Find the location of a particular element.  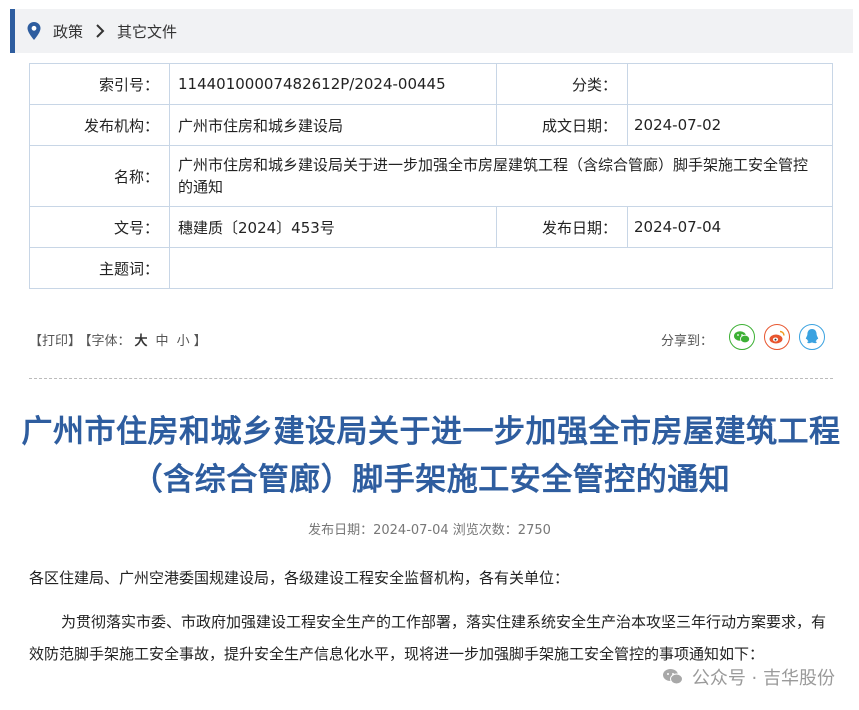

breadcrumb-current-link: 其它文件 is located at coordinates (147, 31).